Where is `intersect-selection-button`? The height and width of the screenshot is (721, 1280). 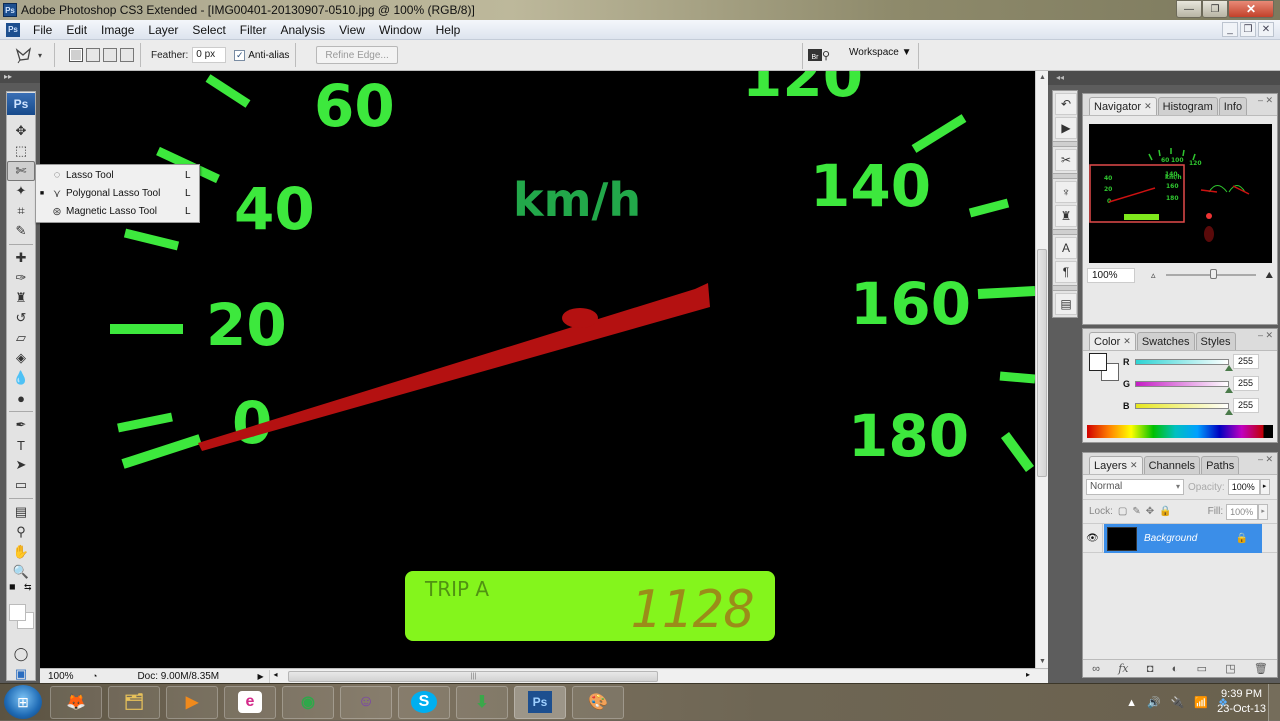 intersect-selection-button is located at coordinates (127, 55).